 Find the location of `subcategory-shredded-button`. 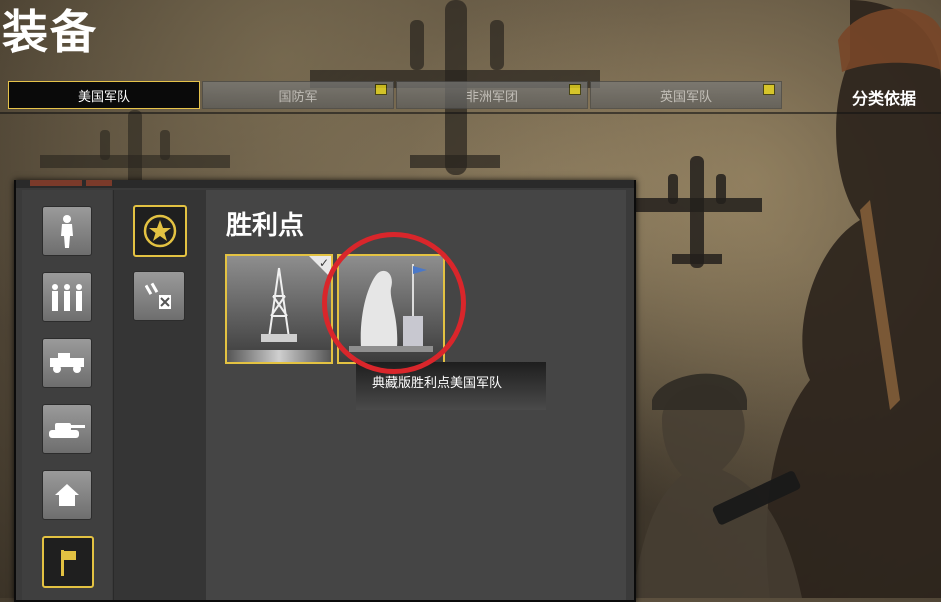

subcategory-shredded-button is located at coordinates (159, 296).